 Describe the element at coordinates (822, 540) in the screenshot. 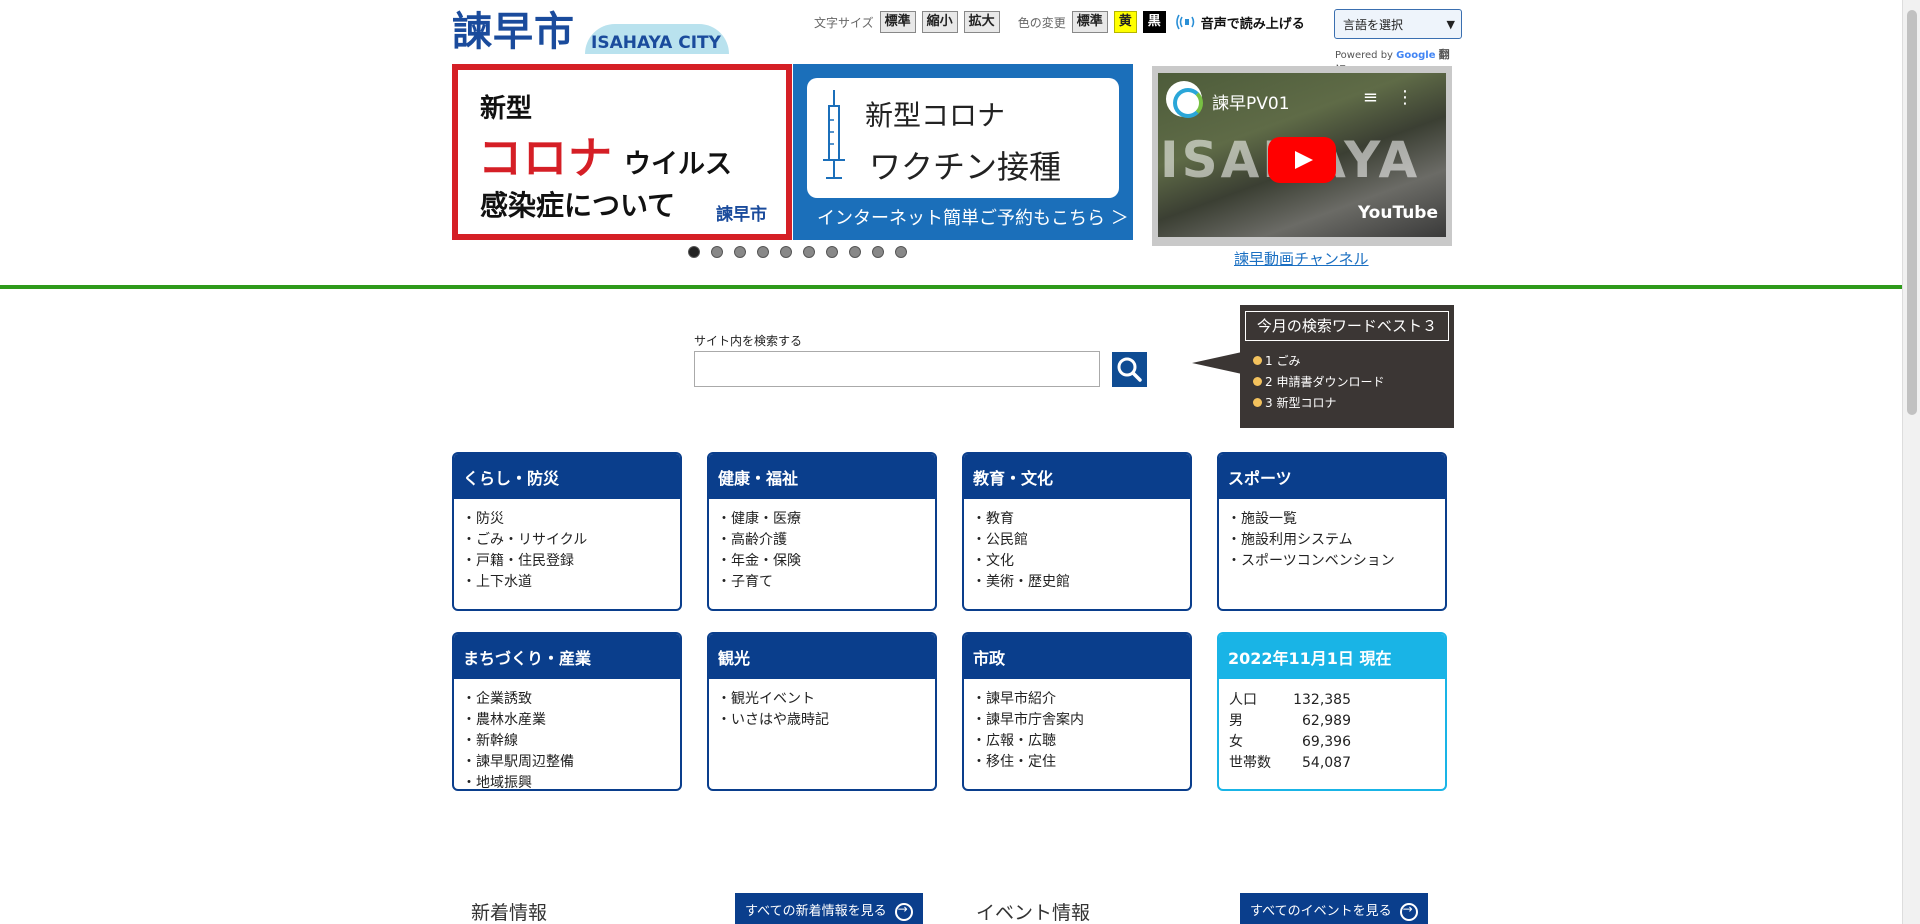

I see `category-link: ・高齢介護` at that location.